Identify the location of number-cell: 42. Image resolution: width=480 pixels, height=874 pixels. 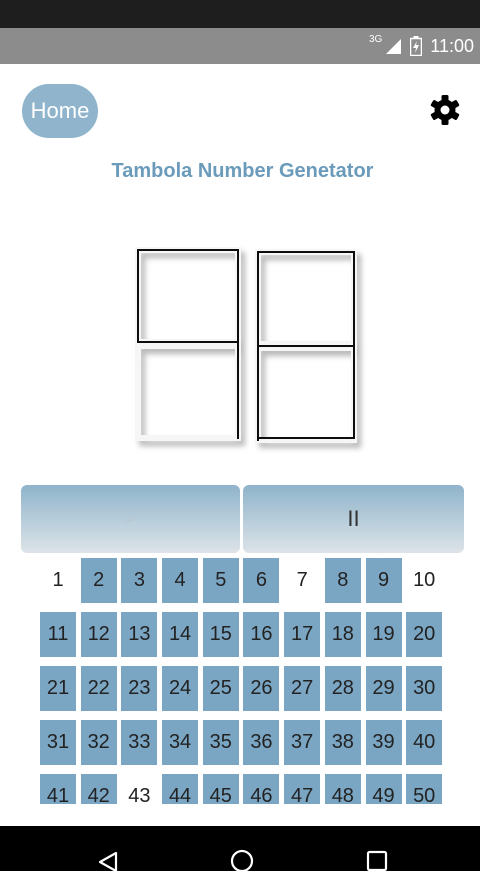
(98, 789).